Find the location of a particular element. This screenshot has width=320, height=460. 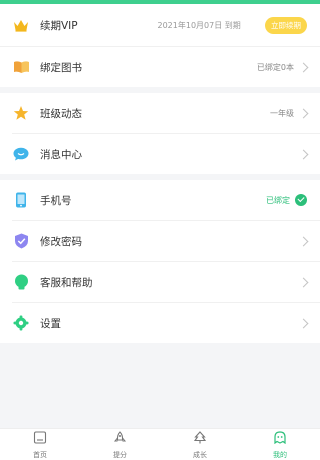

password-row: 修改密码 is located at coordinates (160, 241).